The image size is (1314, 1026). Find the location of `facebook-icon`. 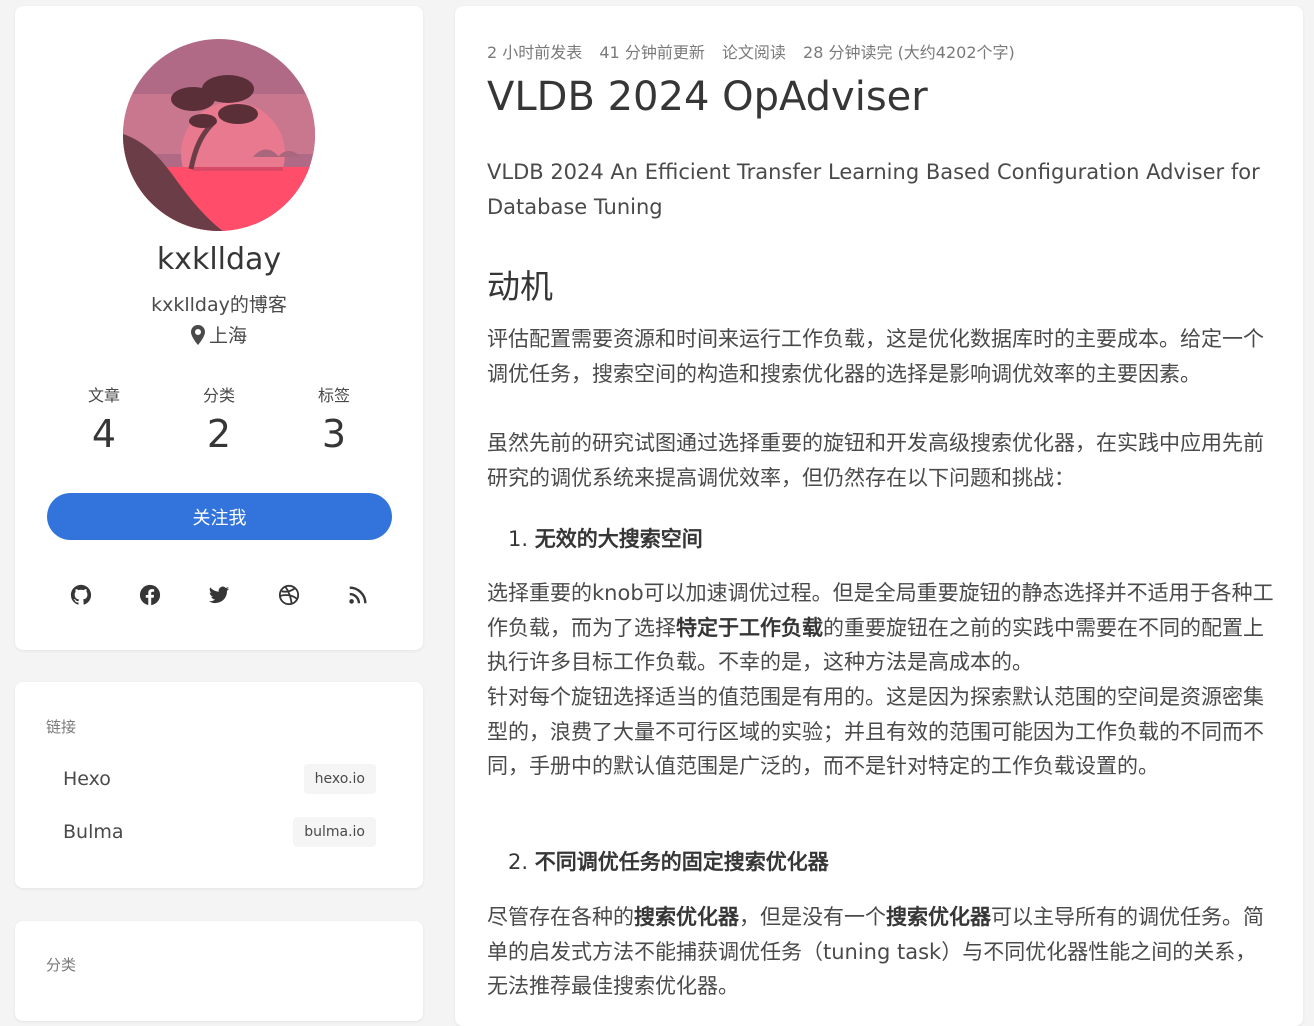

facebook-icon is located at coordinates (150, 595).